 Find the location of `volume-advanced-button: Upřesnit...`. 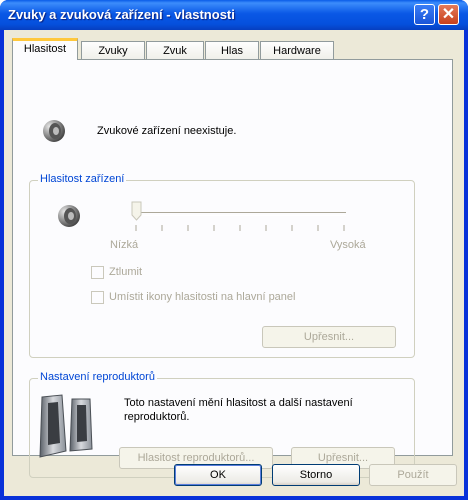

volume-advanced-button: Upřesnit... is located at coordinates (329, 337).